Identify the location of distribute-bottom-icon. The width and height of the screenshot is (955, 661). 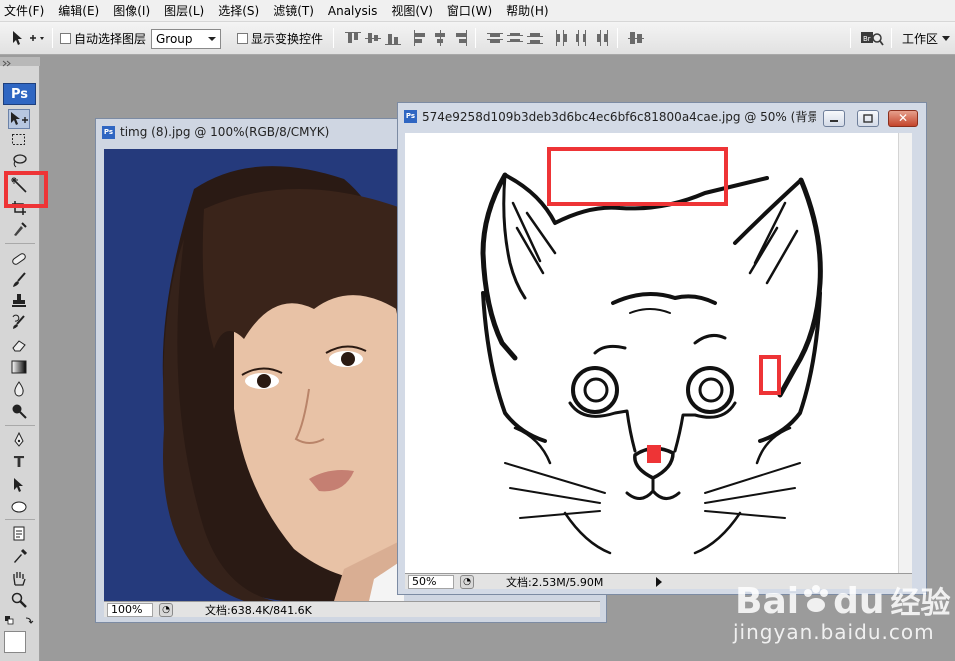
(535, 38).